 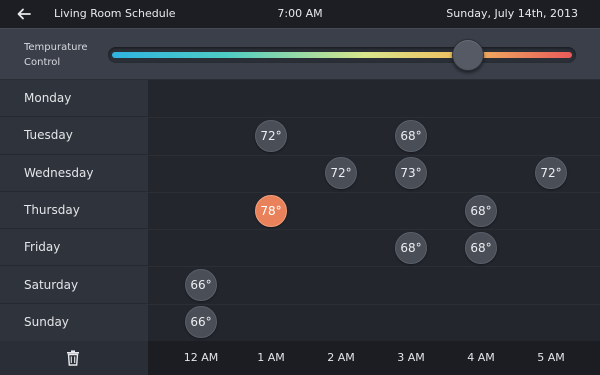 What do you see at coordinates (374, 358) in the screenshot?
I see `hour-axis: 12 AM 1 AM 2 AM 3 AM 4 AM 5 AM` at bounding box center [374, 358].